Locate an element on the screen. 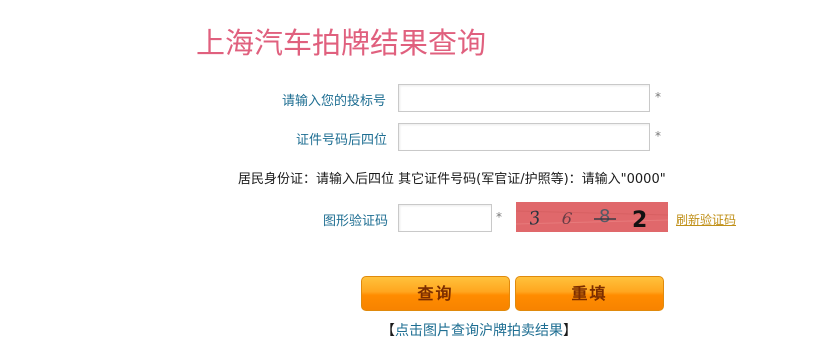 The height and width of the screenshot is (354, 830). captcha-image: 3 6 8 2 is located at coordinates (592, 217).